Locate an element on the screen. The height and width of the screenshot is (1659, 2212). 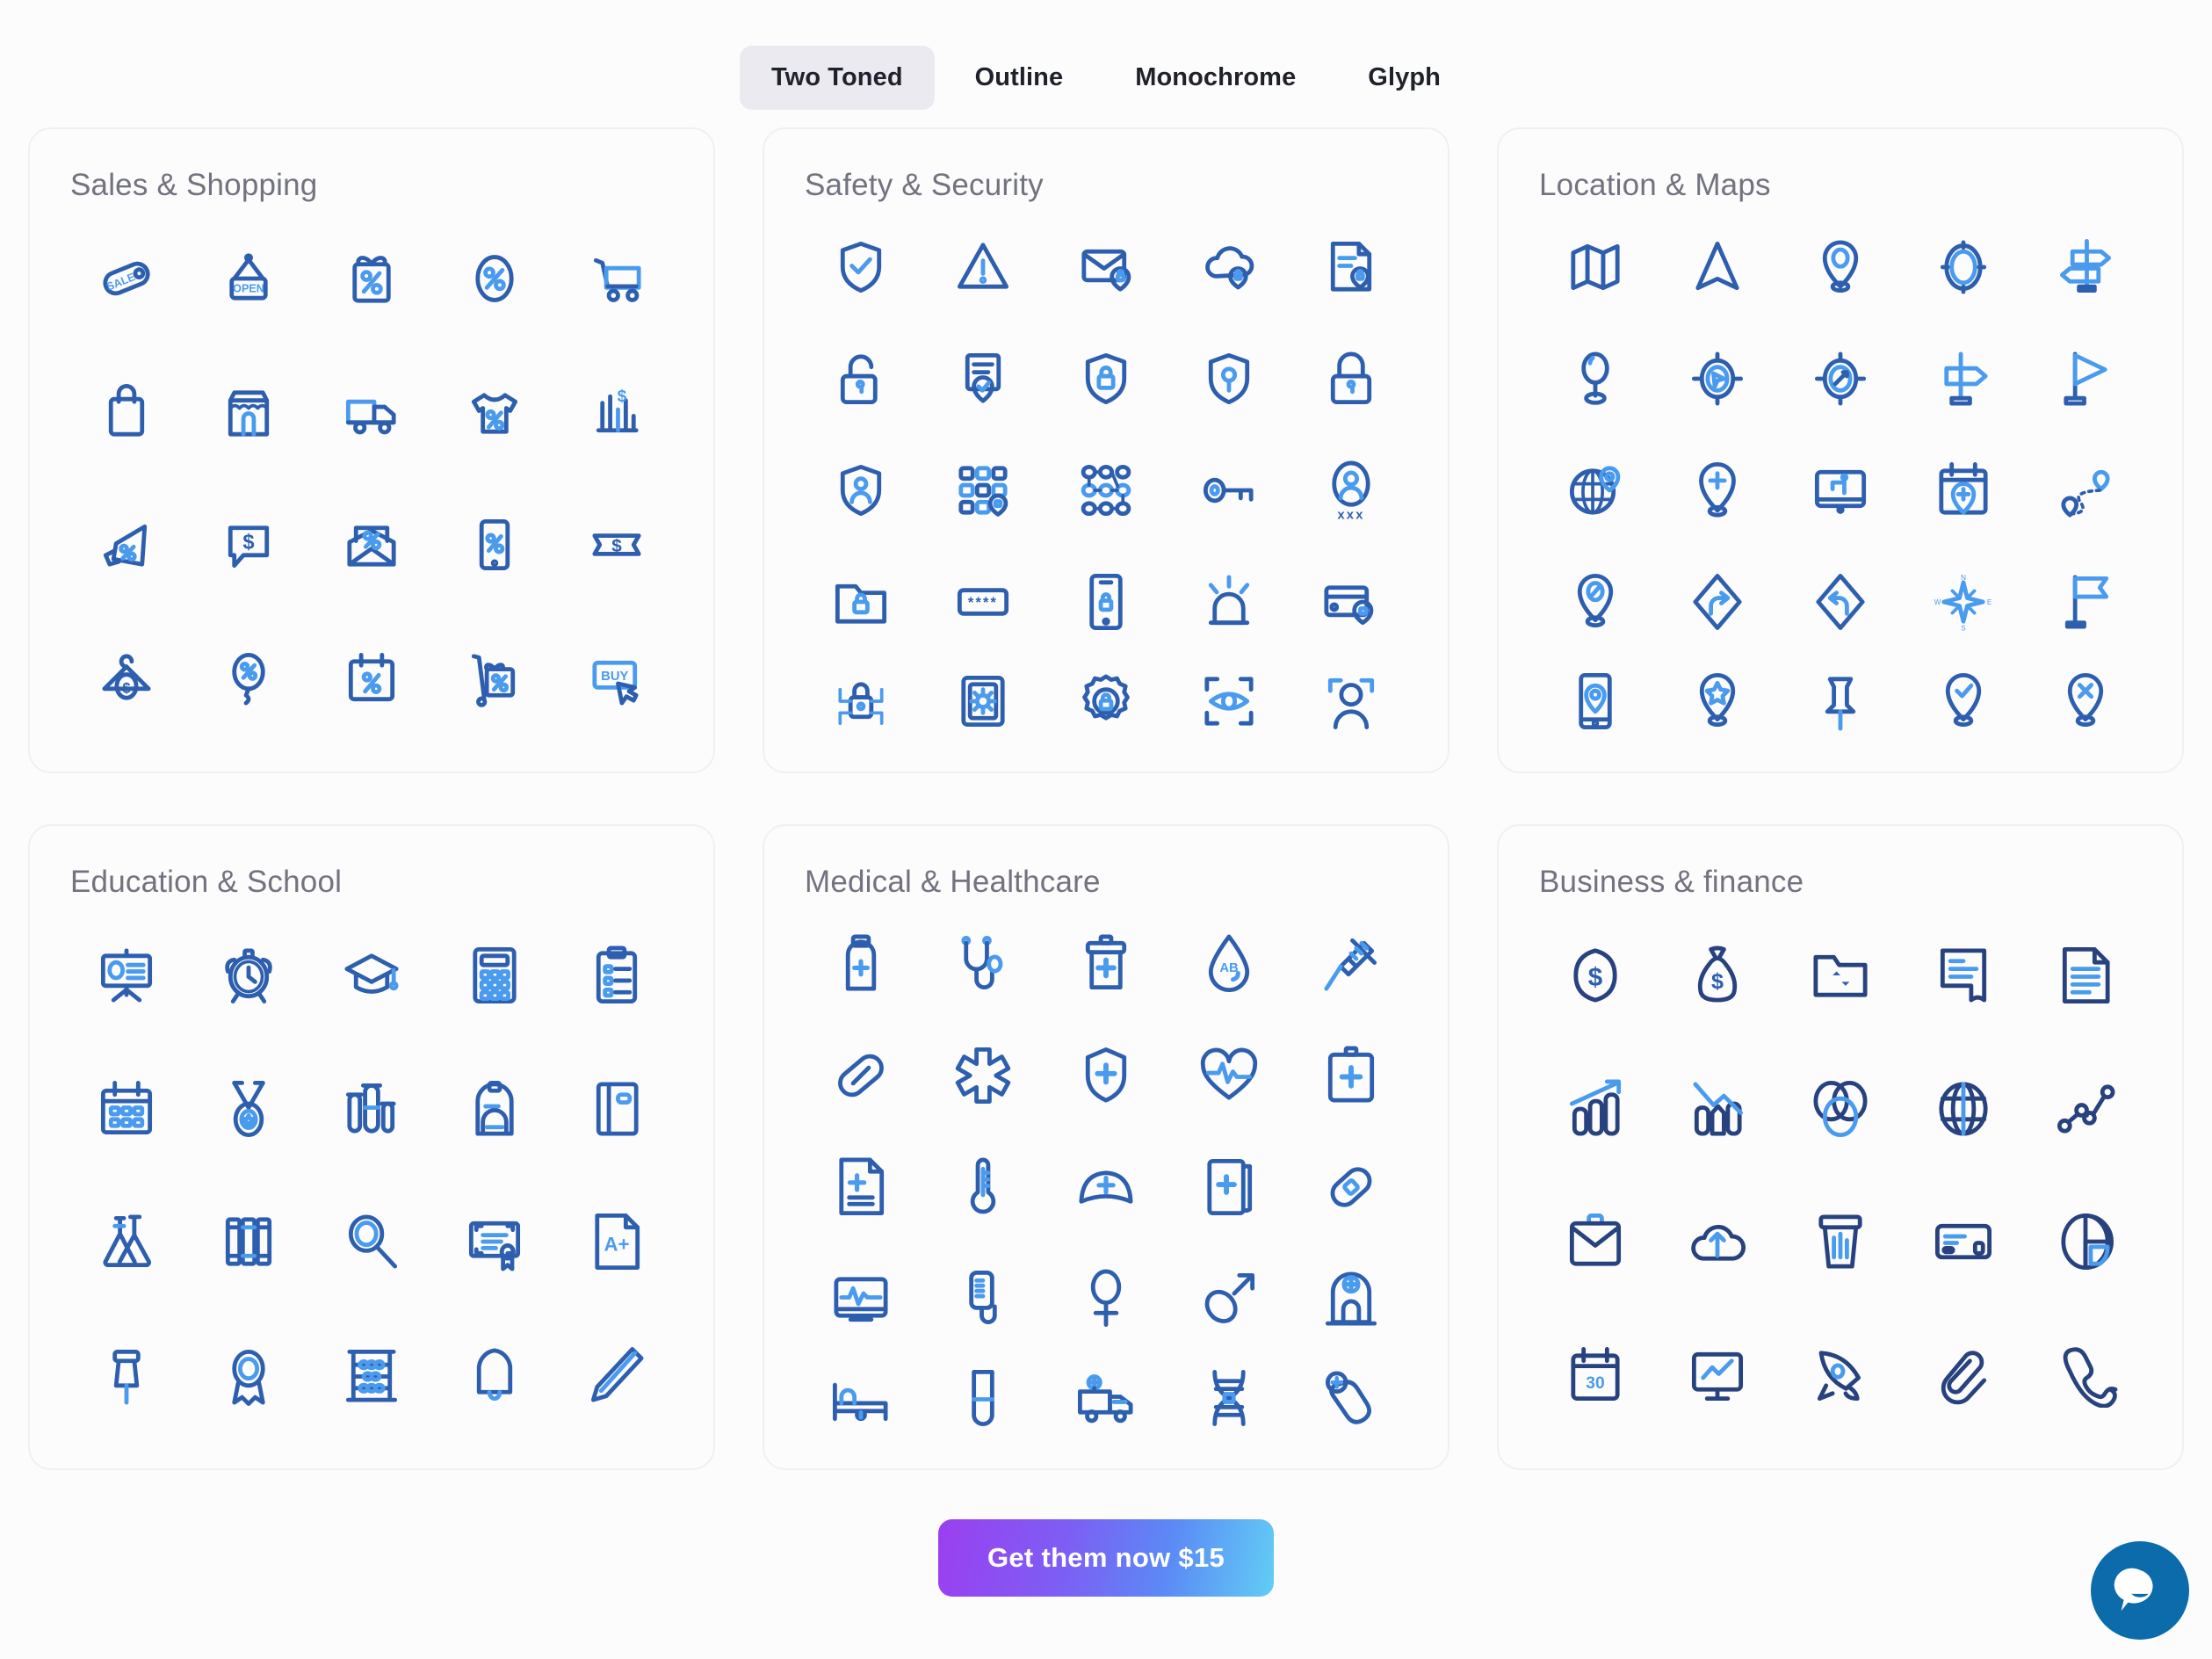
award-ribbon-icon is located at coordinates (249, 1375).